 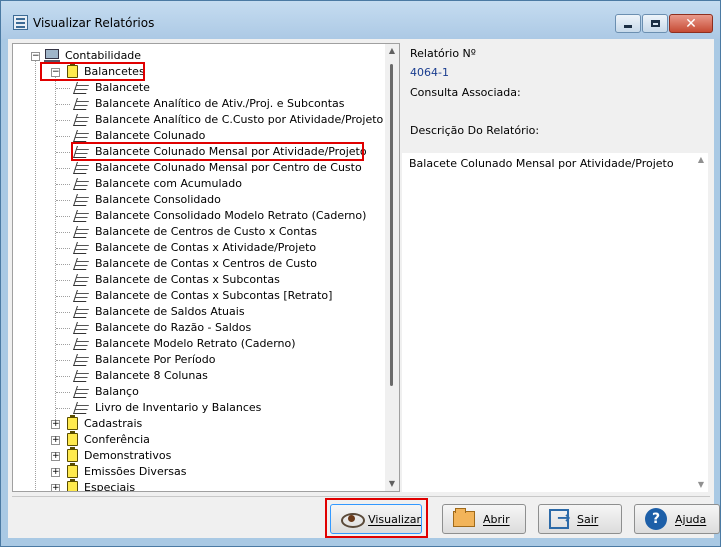 What do you see at coordinates (391, 225) in the screenshot?
I see `scrollbar-thumb` at bounding box center [391, 225].